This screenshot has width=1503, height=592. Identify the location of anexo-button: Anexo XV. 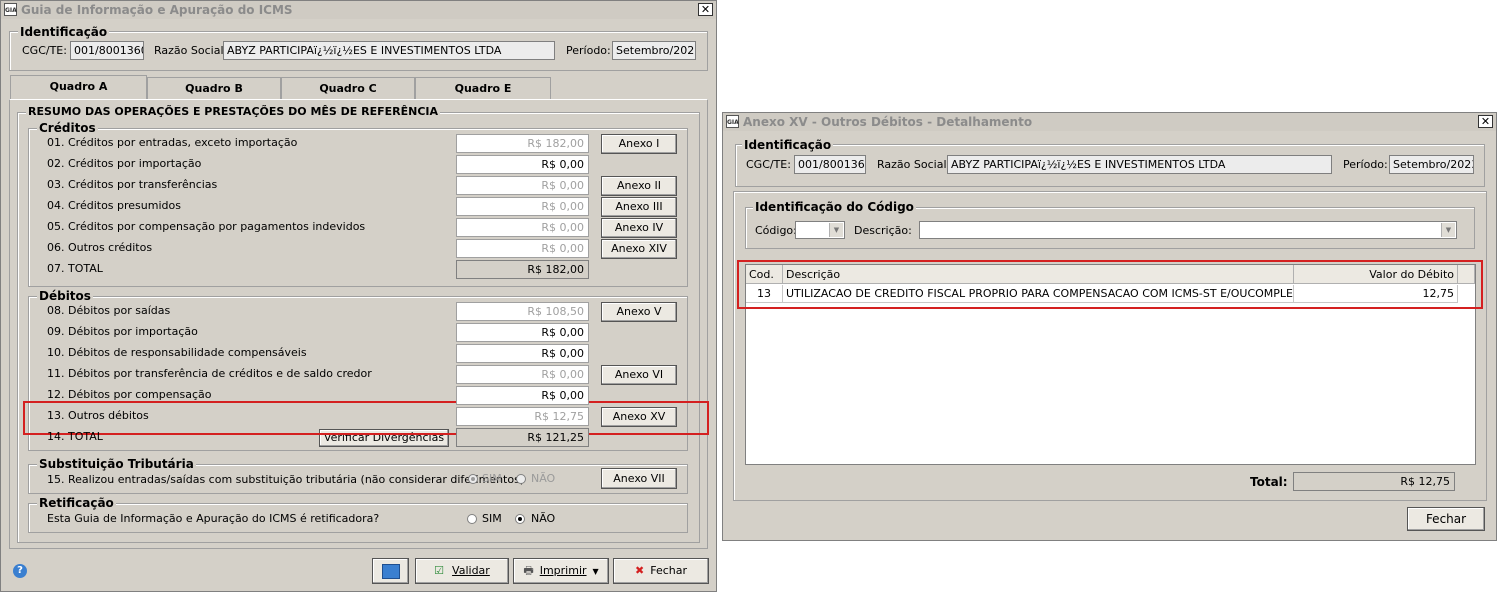
(639, 417).